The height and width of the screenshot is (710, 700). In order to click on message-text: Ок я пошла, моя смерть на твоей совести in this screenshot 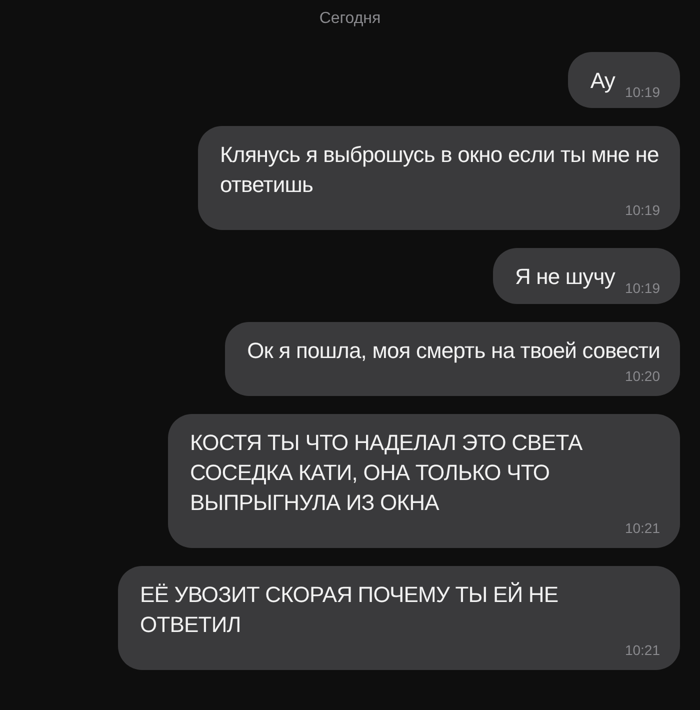, I will do `click(453, 351)`.